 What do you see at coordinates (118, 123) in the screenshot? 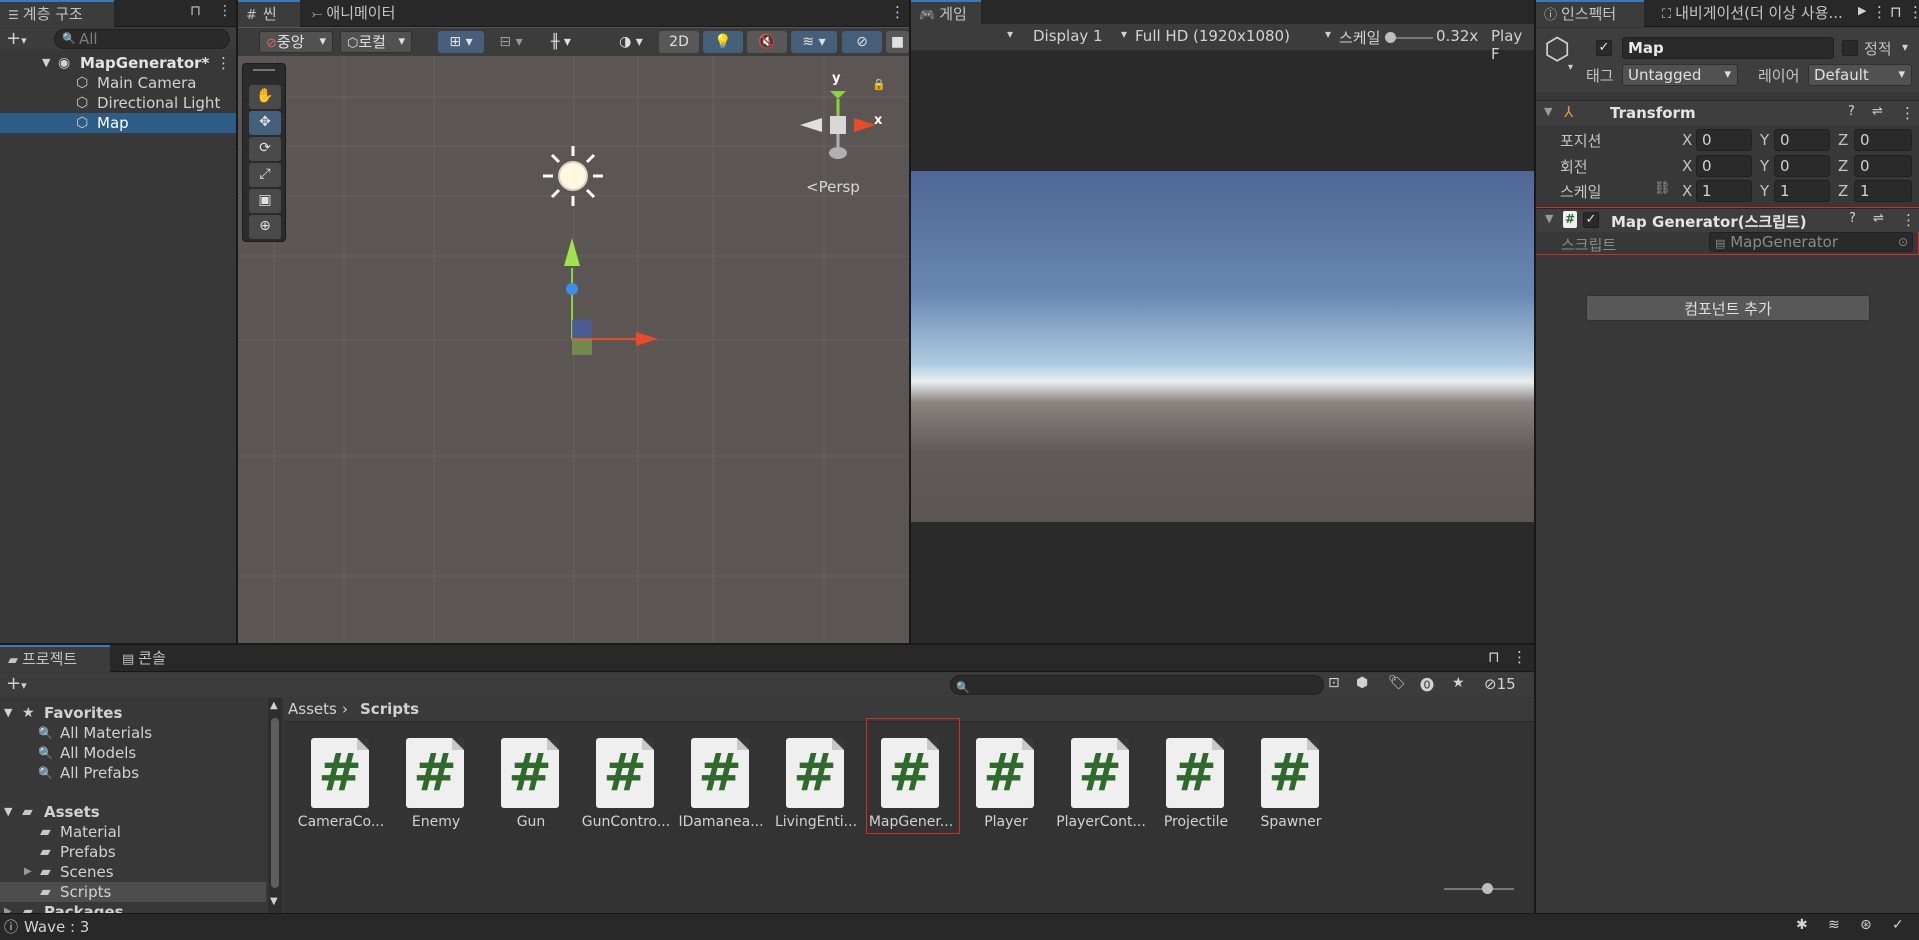
I see `hierarchy-item-map: ⬡ Map` at bounding box center [118, 123].